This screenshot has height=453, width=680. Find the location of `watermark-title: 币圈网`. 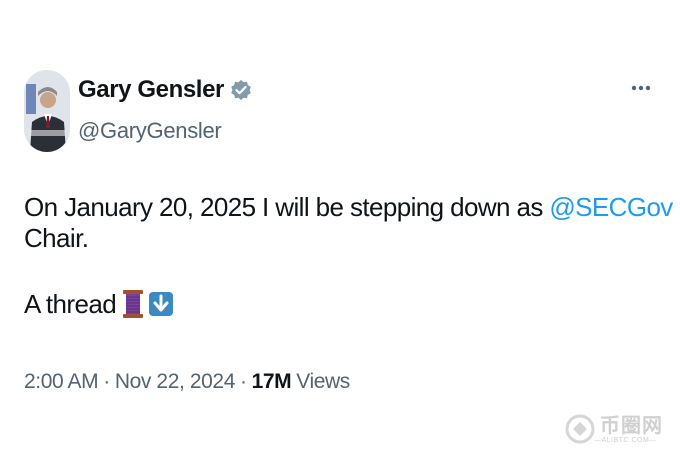

watermark-title: 币圈网 is located at coordinates (631, 425).